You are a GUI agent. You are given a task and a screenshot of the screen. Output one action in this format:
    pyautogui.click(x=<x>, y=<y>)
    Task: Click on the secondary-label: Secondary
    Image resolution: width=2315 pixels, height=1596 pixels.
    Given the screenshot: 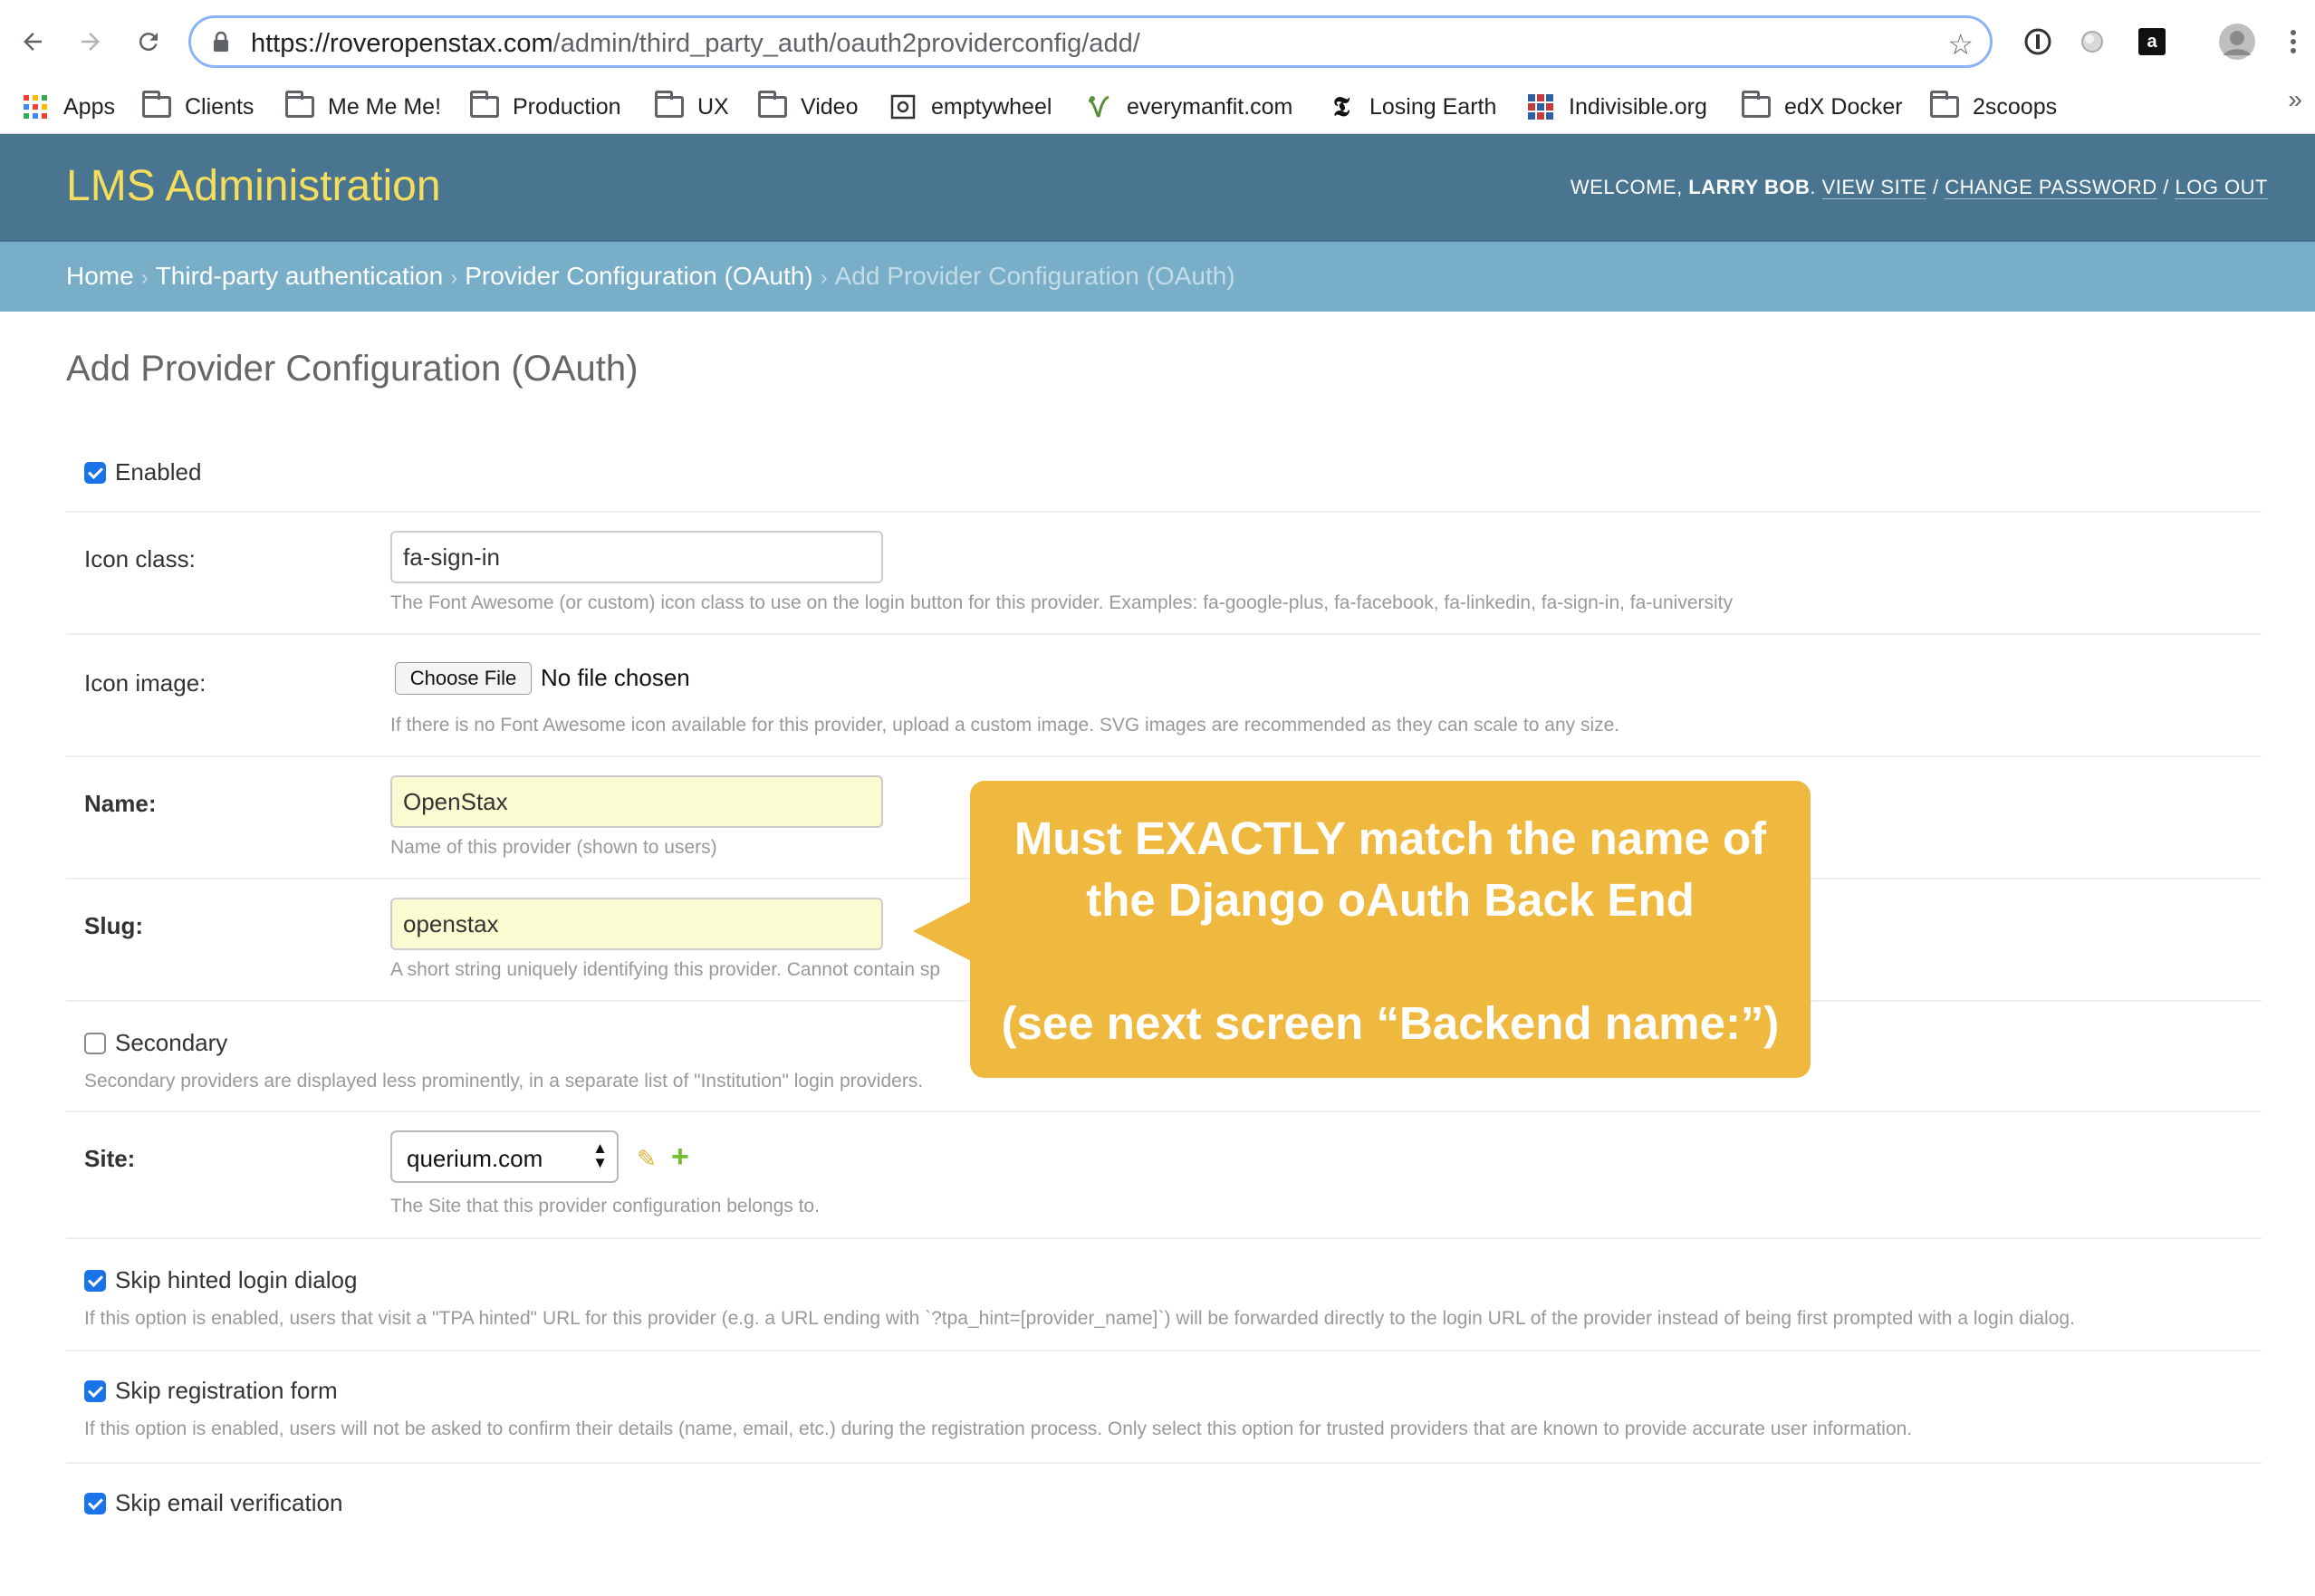 What is the action you would take?
    pyautogui.click(x=171, y=1042)
    